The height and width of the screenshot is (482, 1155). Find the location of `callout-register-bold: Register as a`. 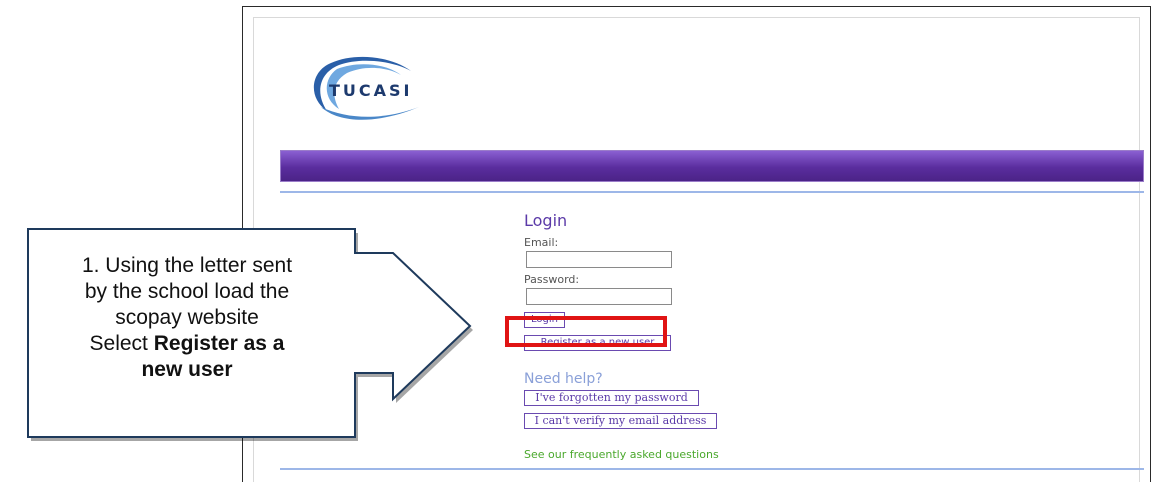

callout-register-bold: Register as a is located at coordinates (219, 343).